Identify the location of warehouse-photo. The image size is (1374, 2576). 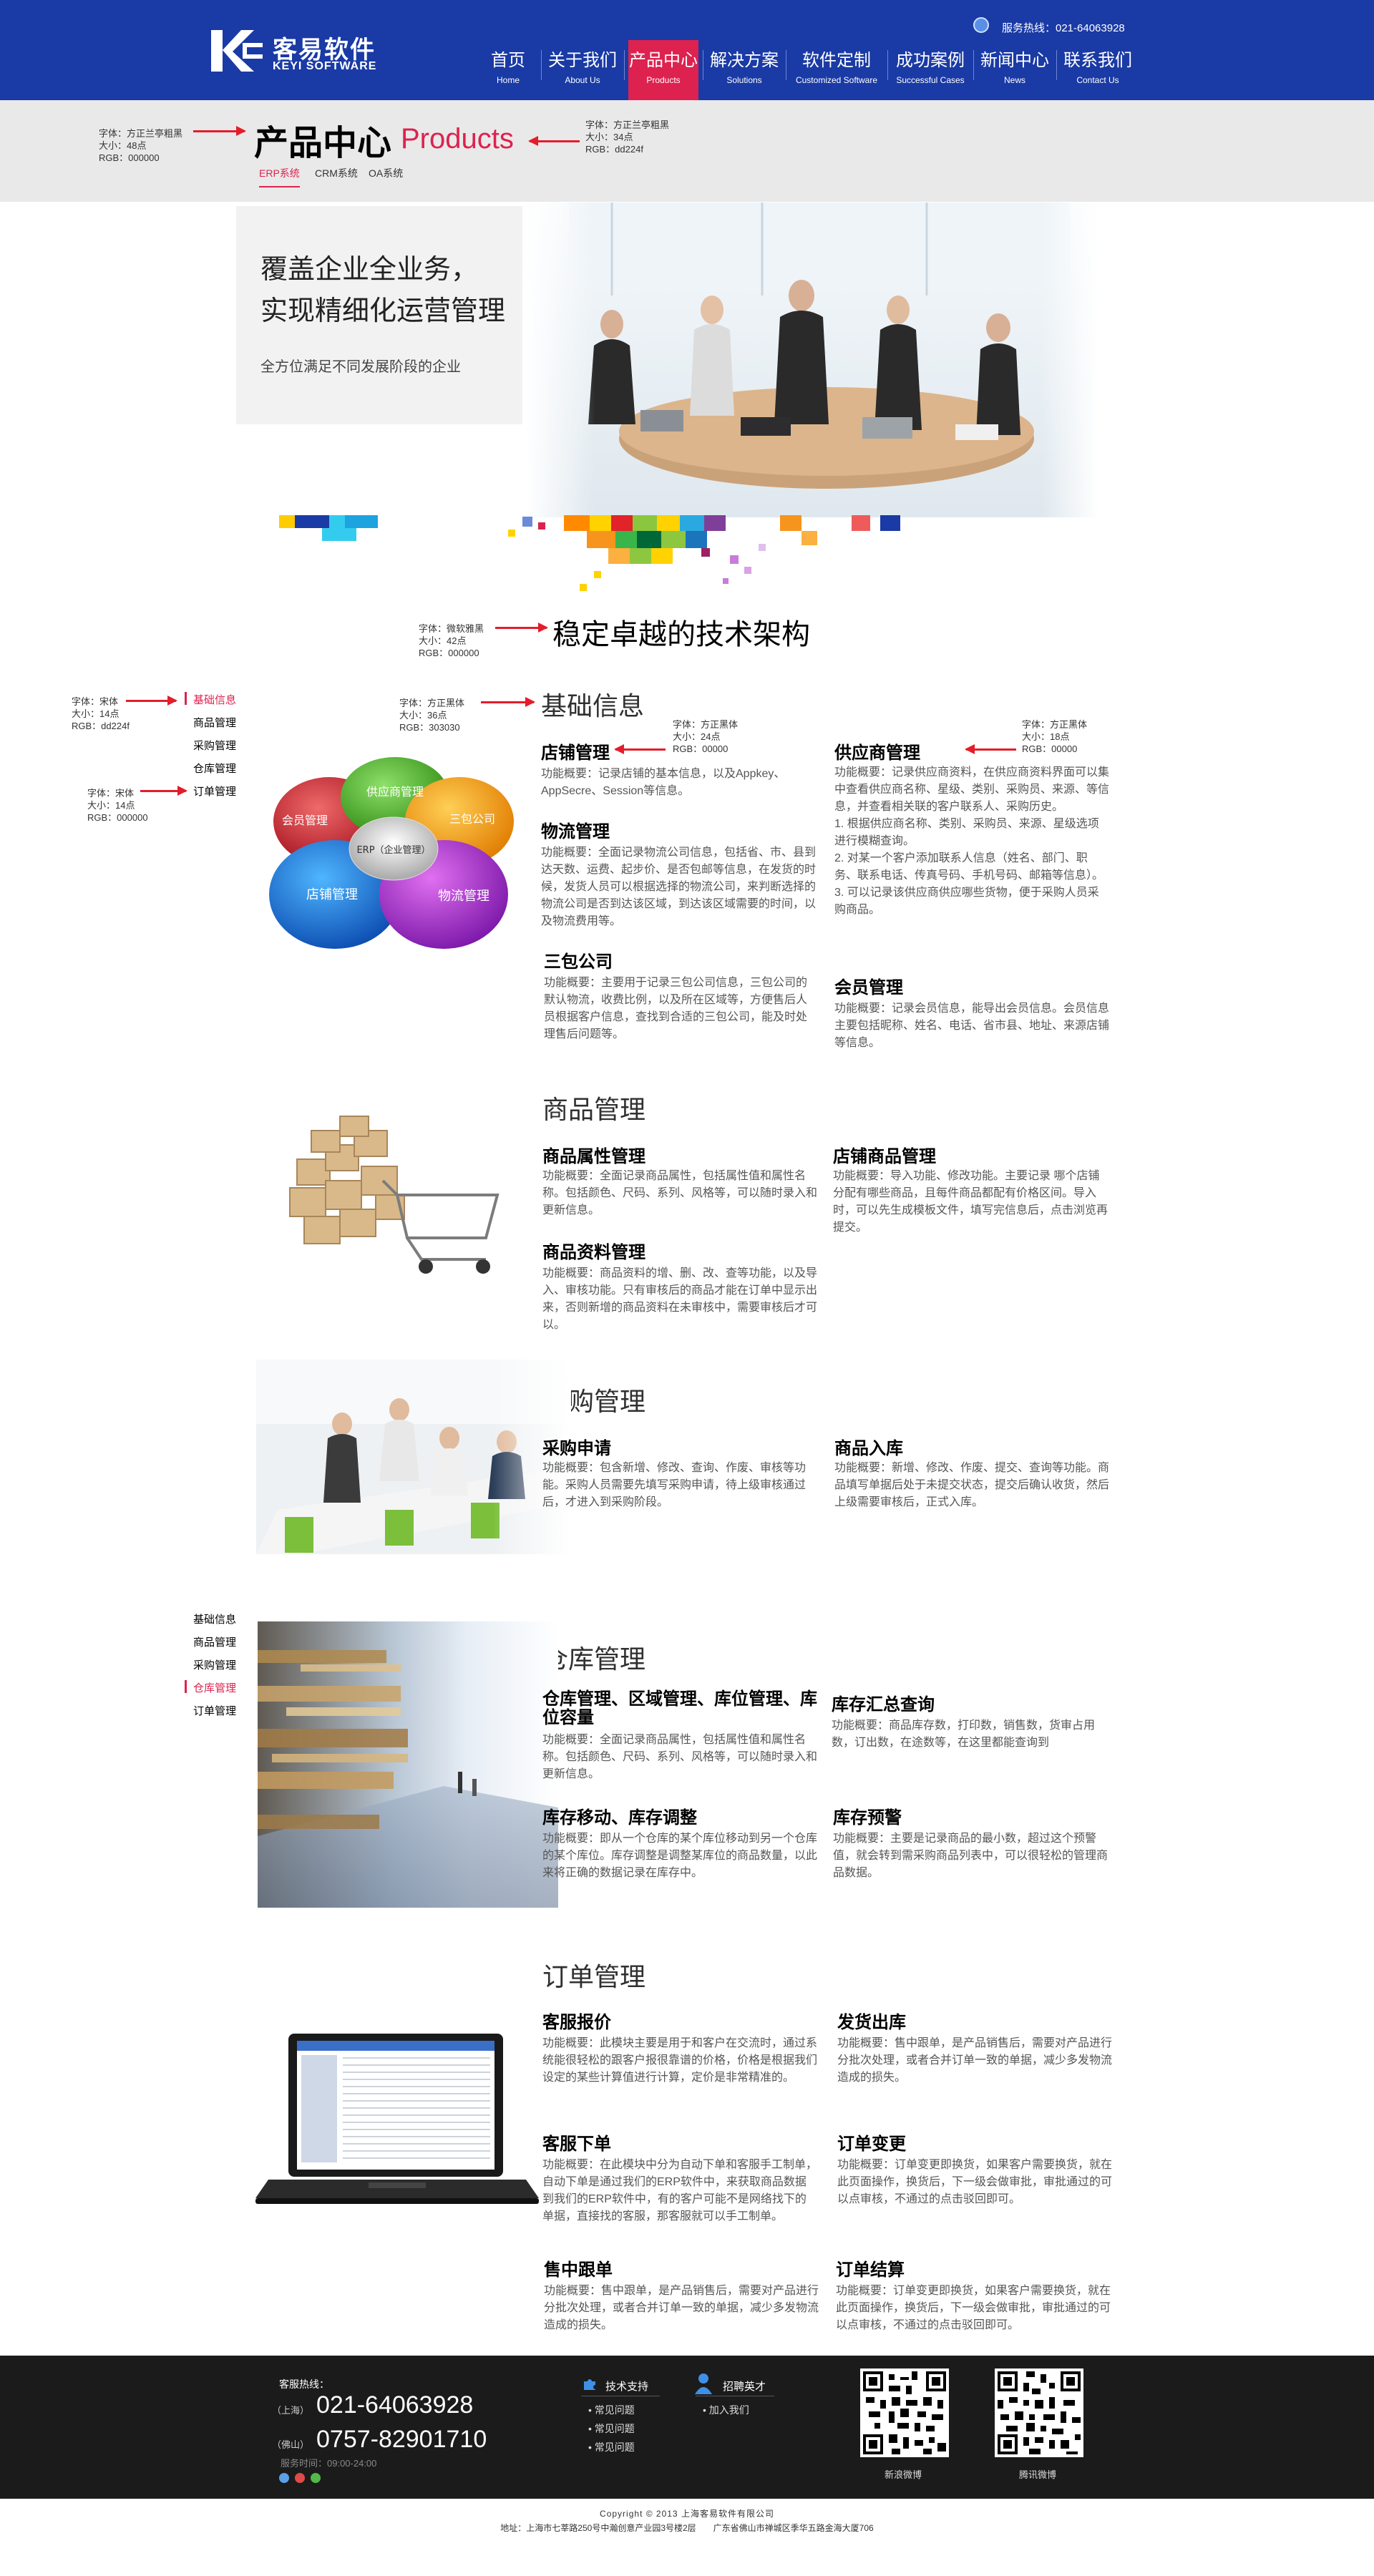
(408, 1764).